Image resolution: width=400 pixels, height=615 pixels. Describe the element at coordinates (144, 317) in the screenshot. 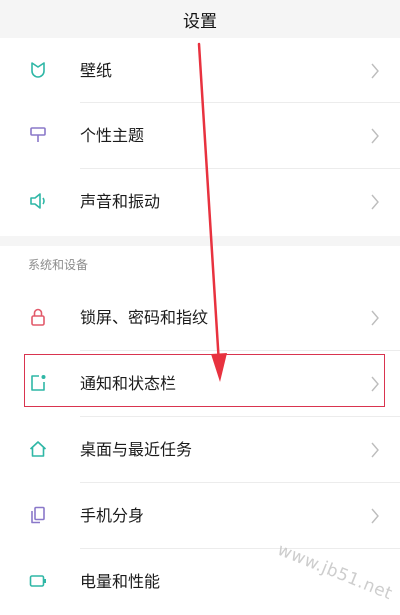

I see `settings-item-label: 锁屏、密码和指纹` at that location.